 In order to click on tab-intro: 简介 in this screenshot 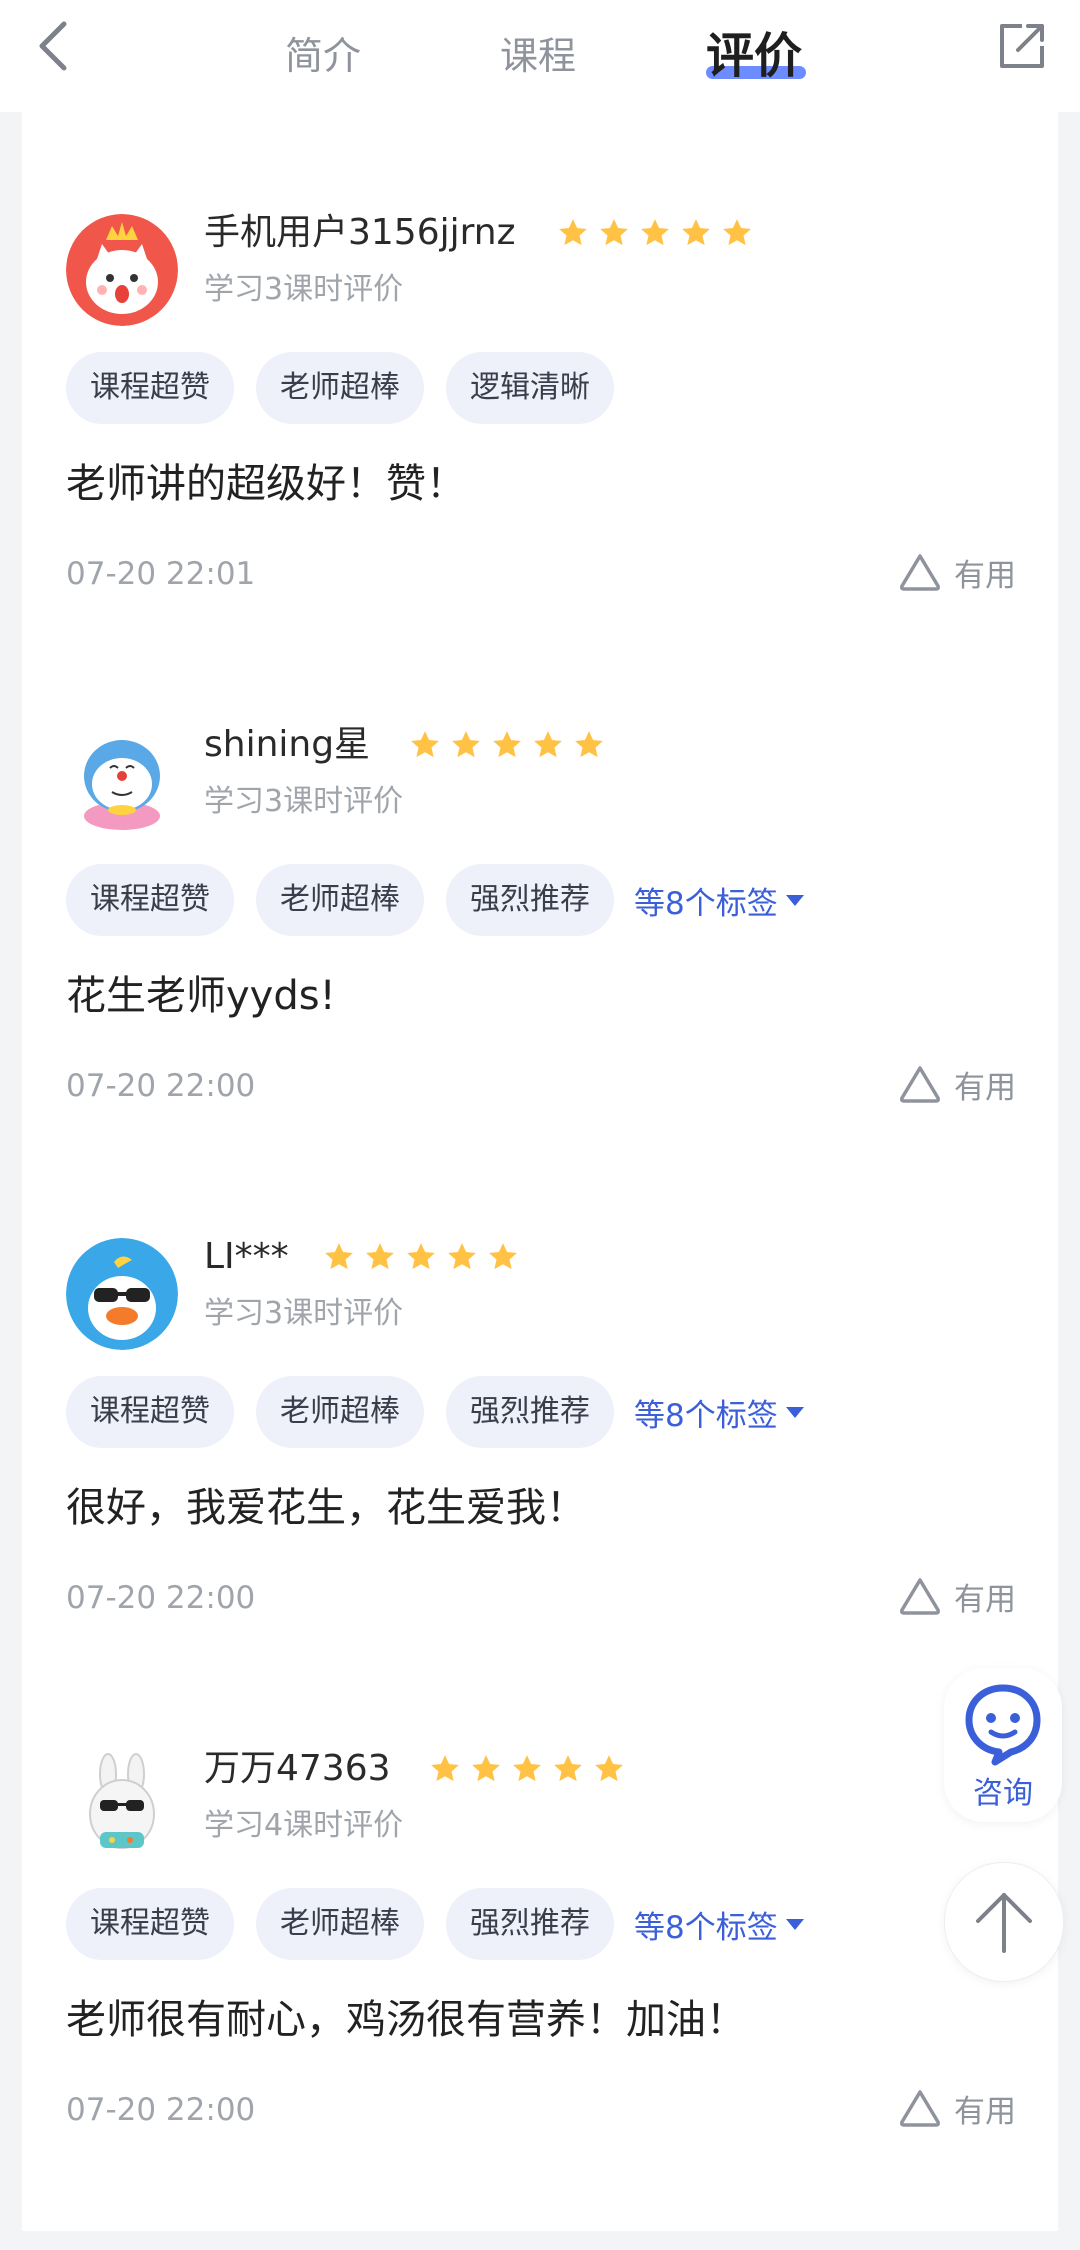, I will do `click(323, 56)`.